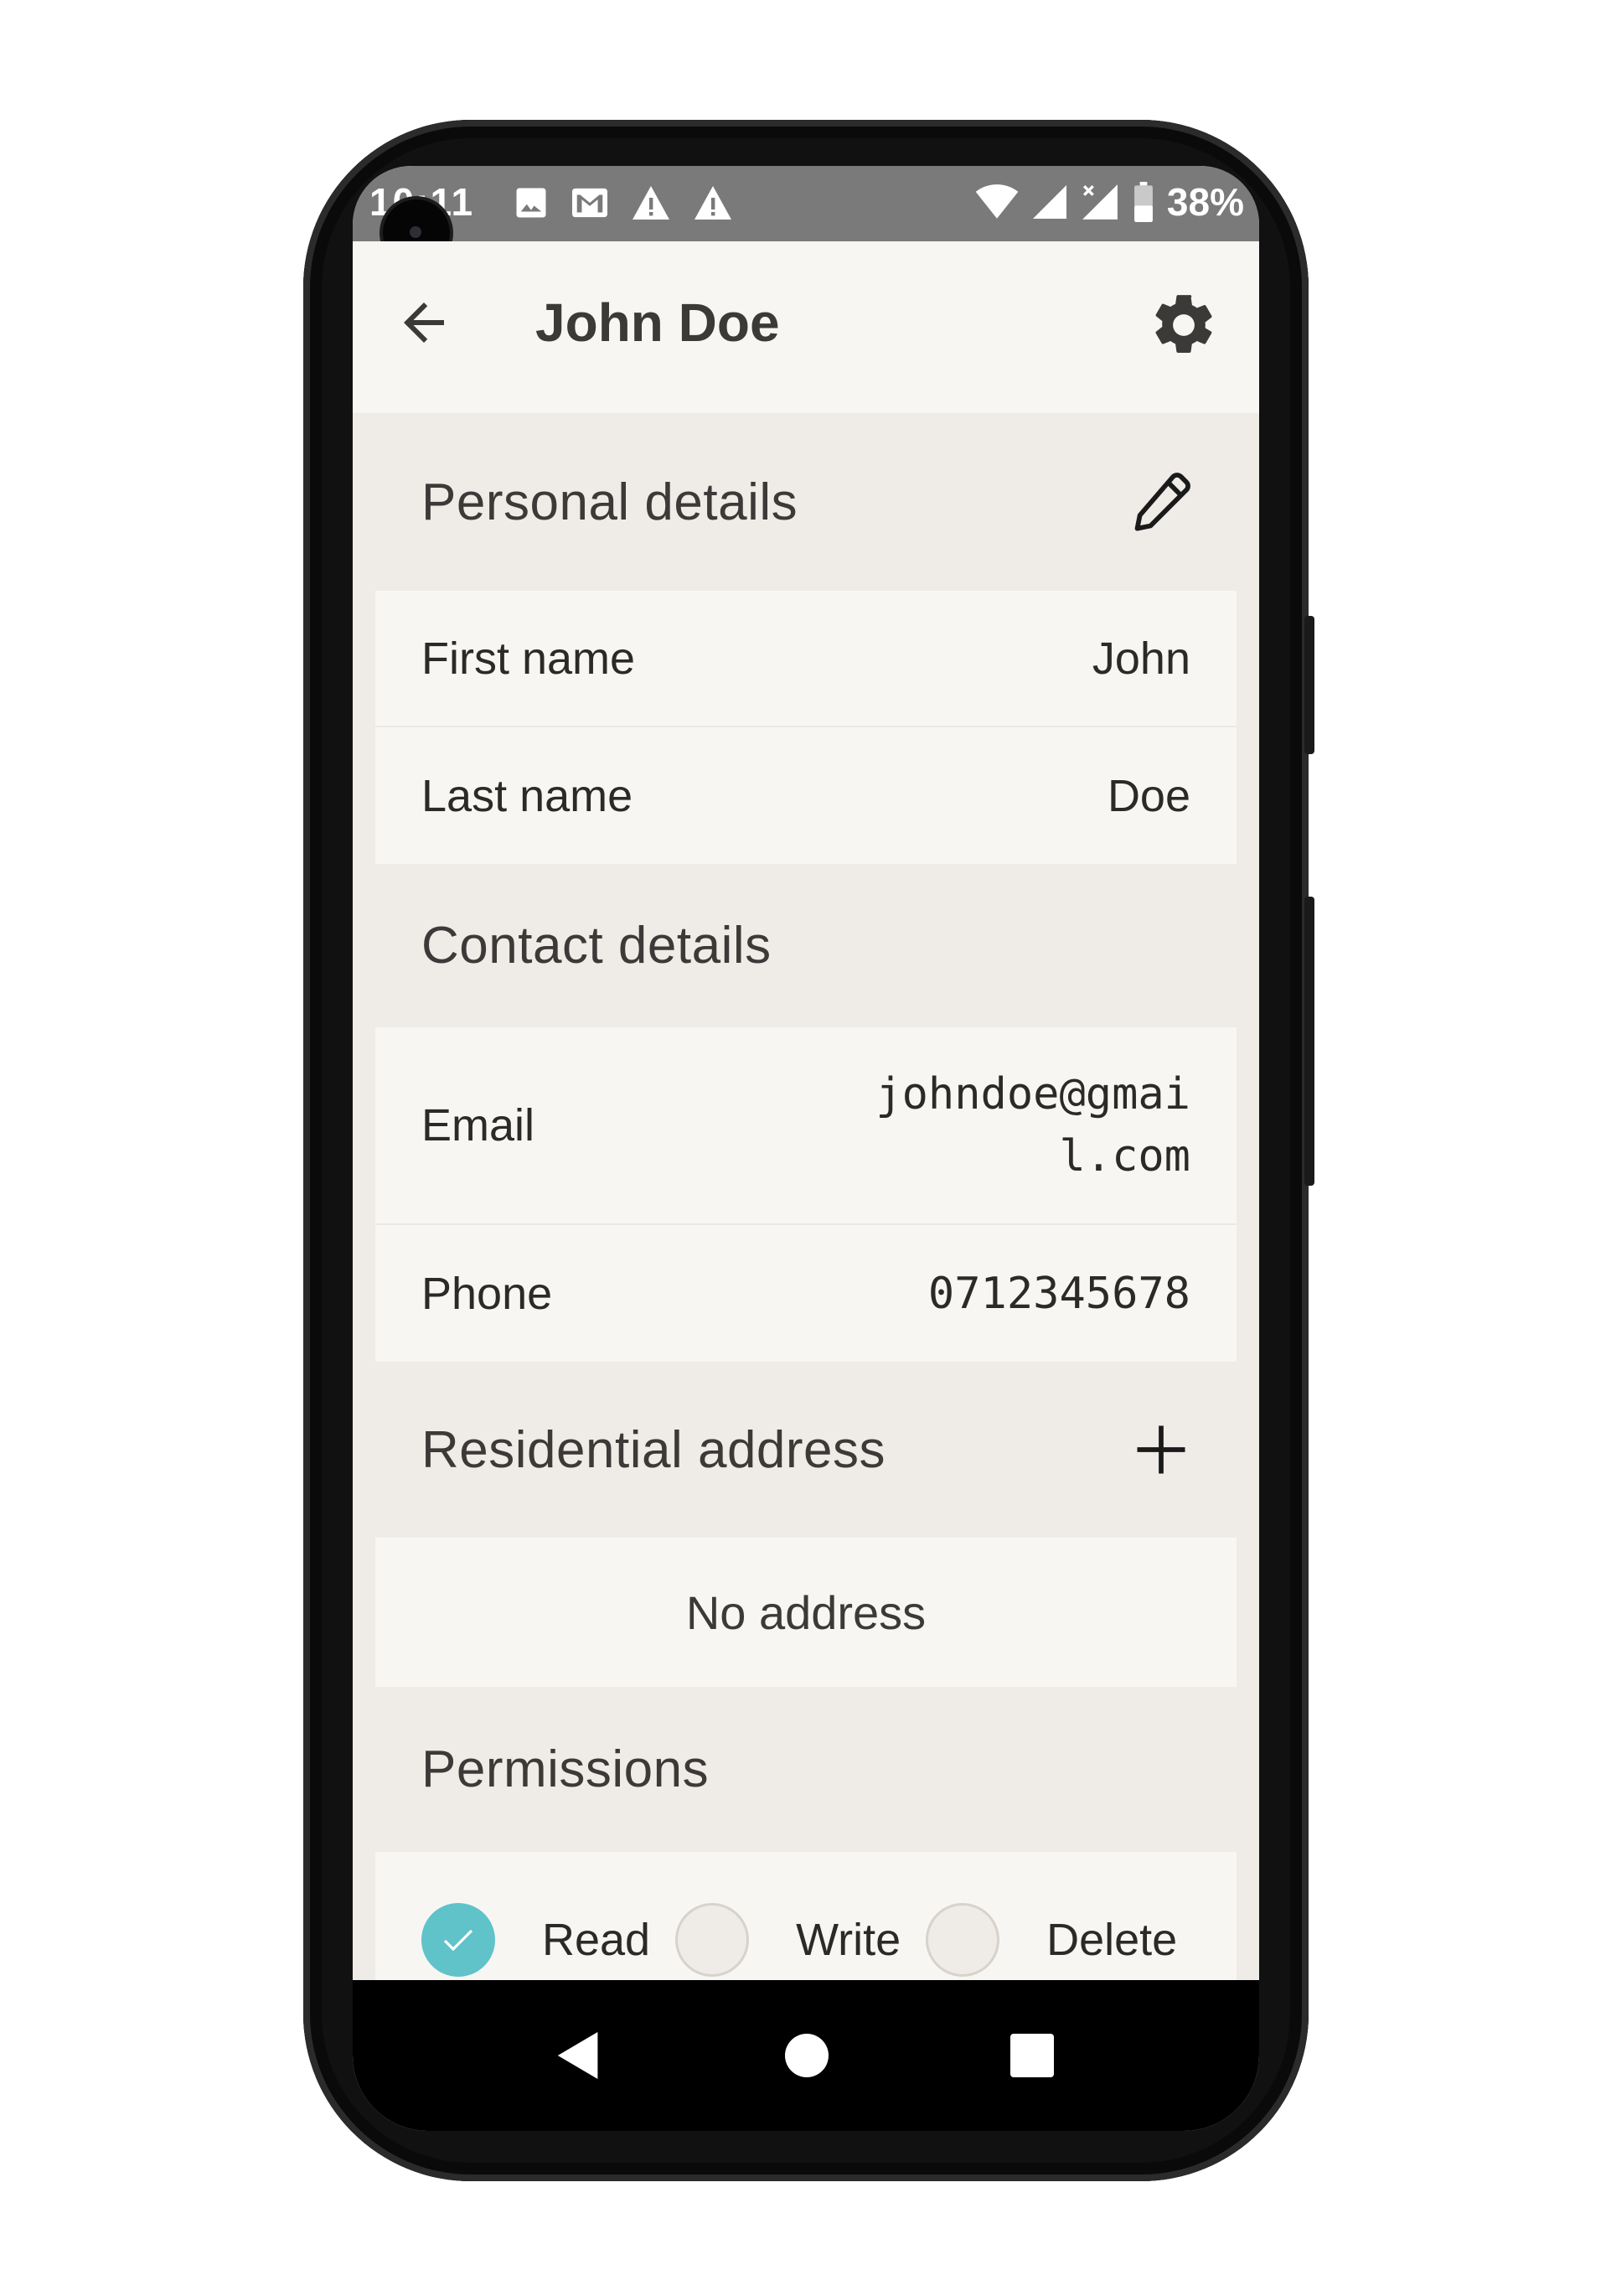 The height and width of the screenshot is (2296, 1611). Describe the element at coordinates (654, 1450) in the screenshot. I see `section-title: Residential address` at that location.